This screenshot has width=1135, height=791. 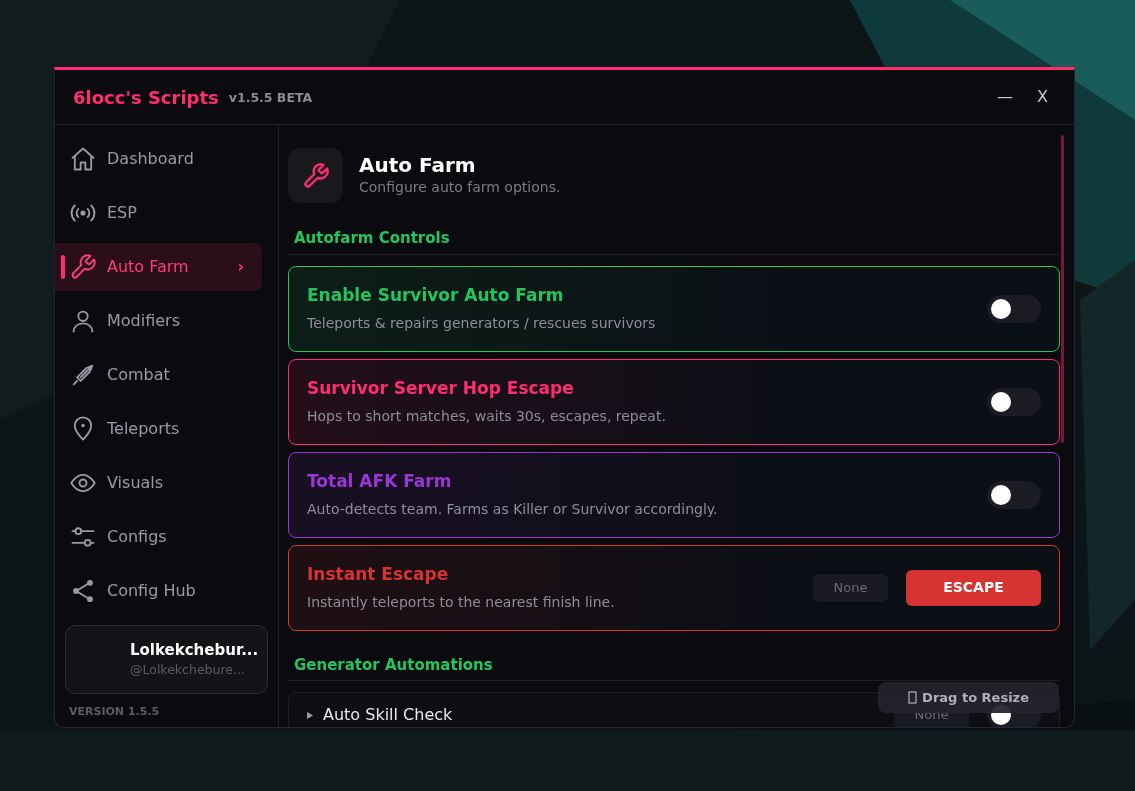 What do you see at coordinates (380, 482) in the screenshot?
I see `feature-title: Total AFK Farm` at bounding box center [380, 482].